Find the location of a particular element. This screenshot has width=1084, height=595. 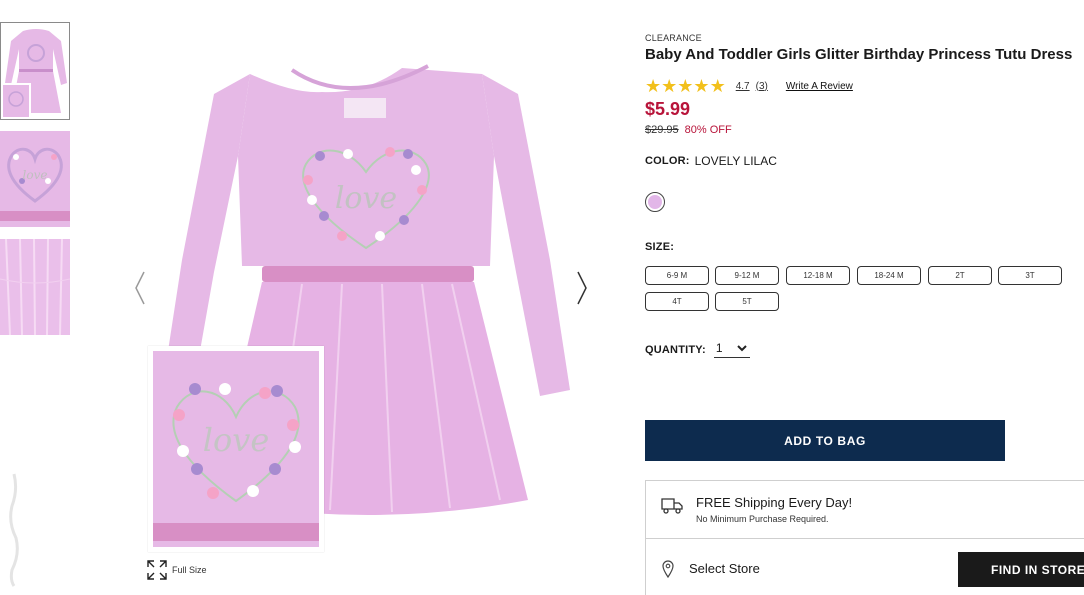

star-rating: ★ ★ ★ ★ ★ is located at coordinates (685, 86).